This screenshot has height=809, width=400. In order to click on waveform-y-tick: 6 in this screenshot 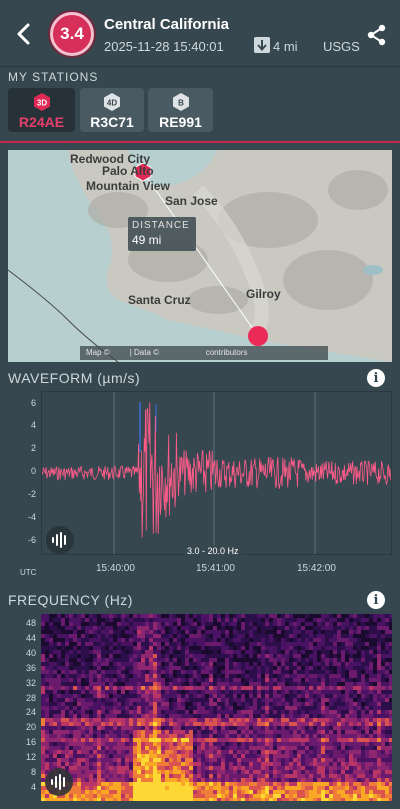, I will do `click(33, 403)`.